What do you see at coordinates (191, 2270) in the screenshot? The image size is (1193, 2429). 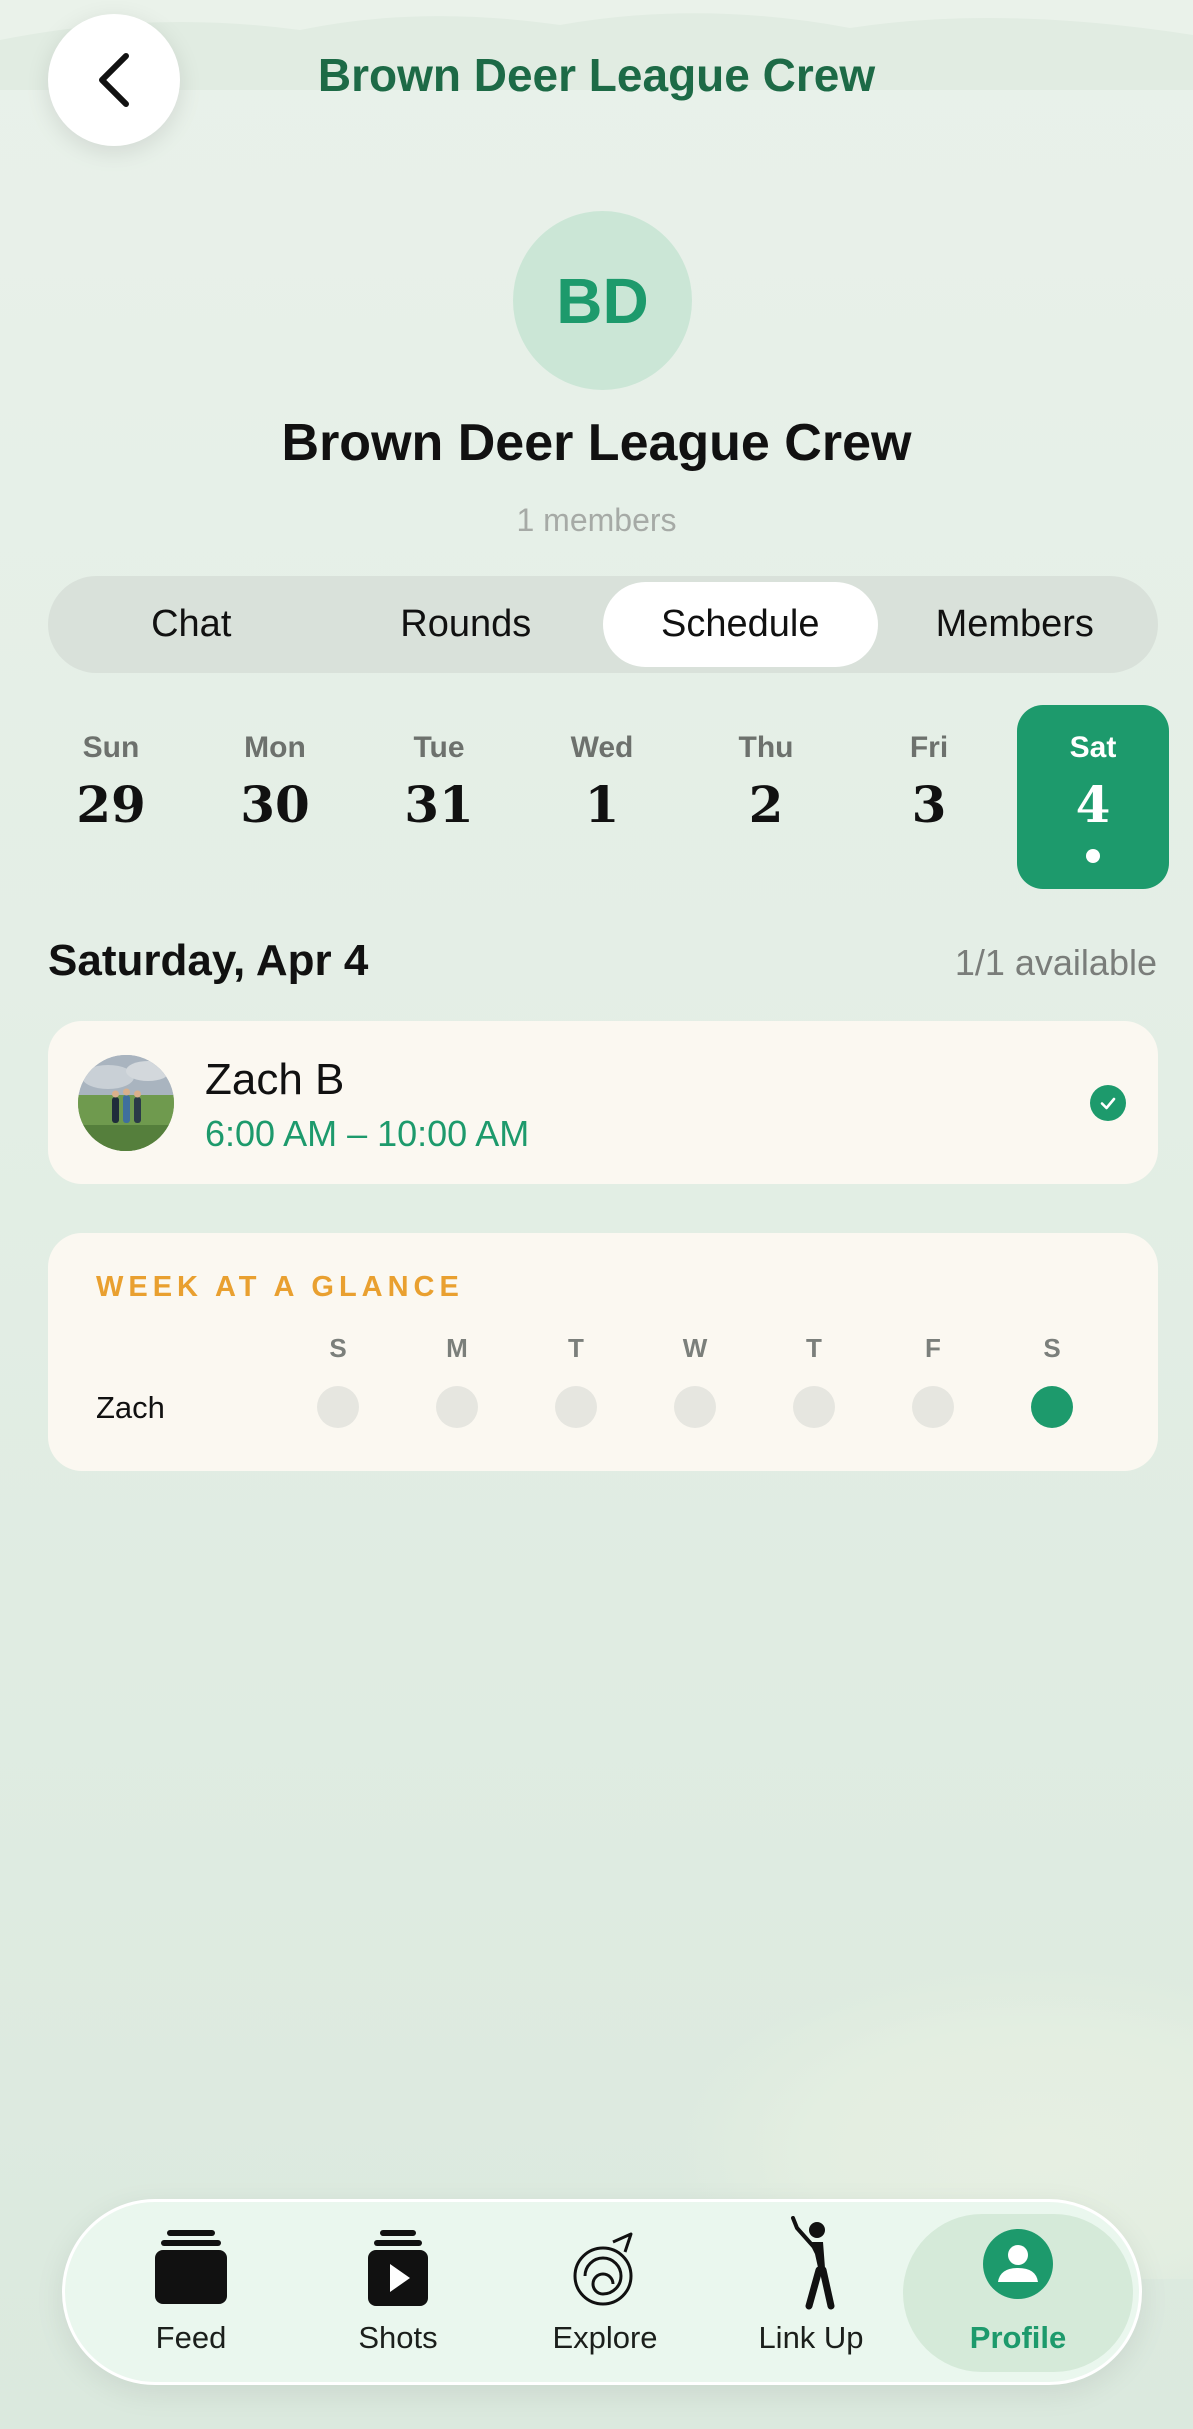 I see `feed-stack-icon` at bounding box center [191, 2270].